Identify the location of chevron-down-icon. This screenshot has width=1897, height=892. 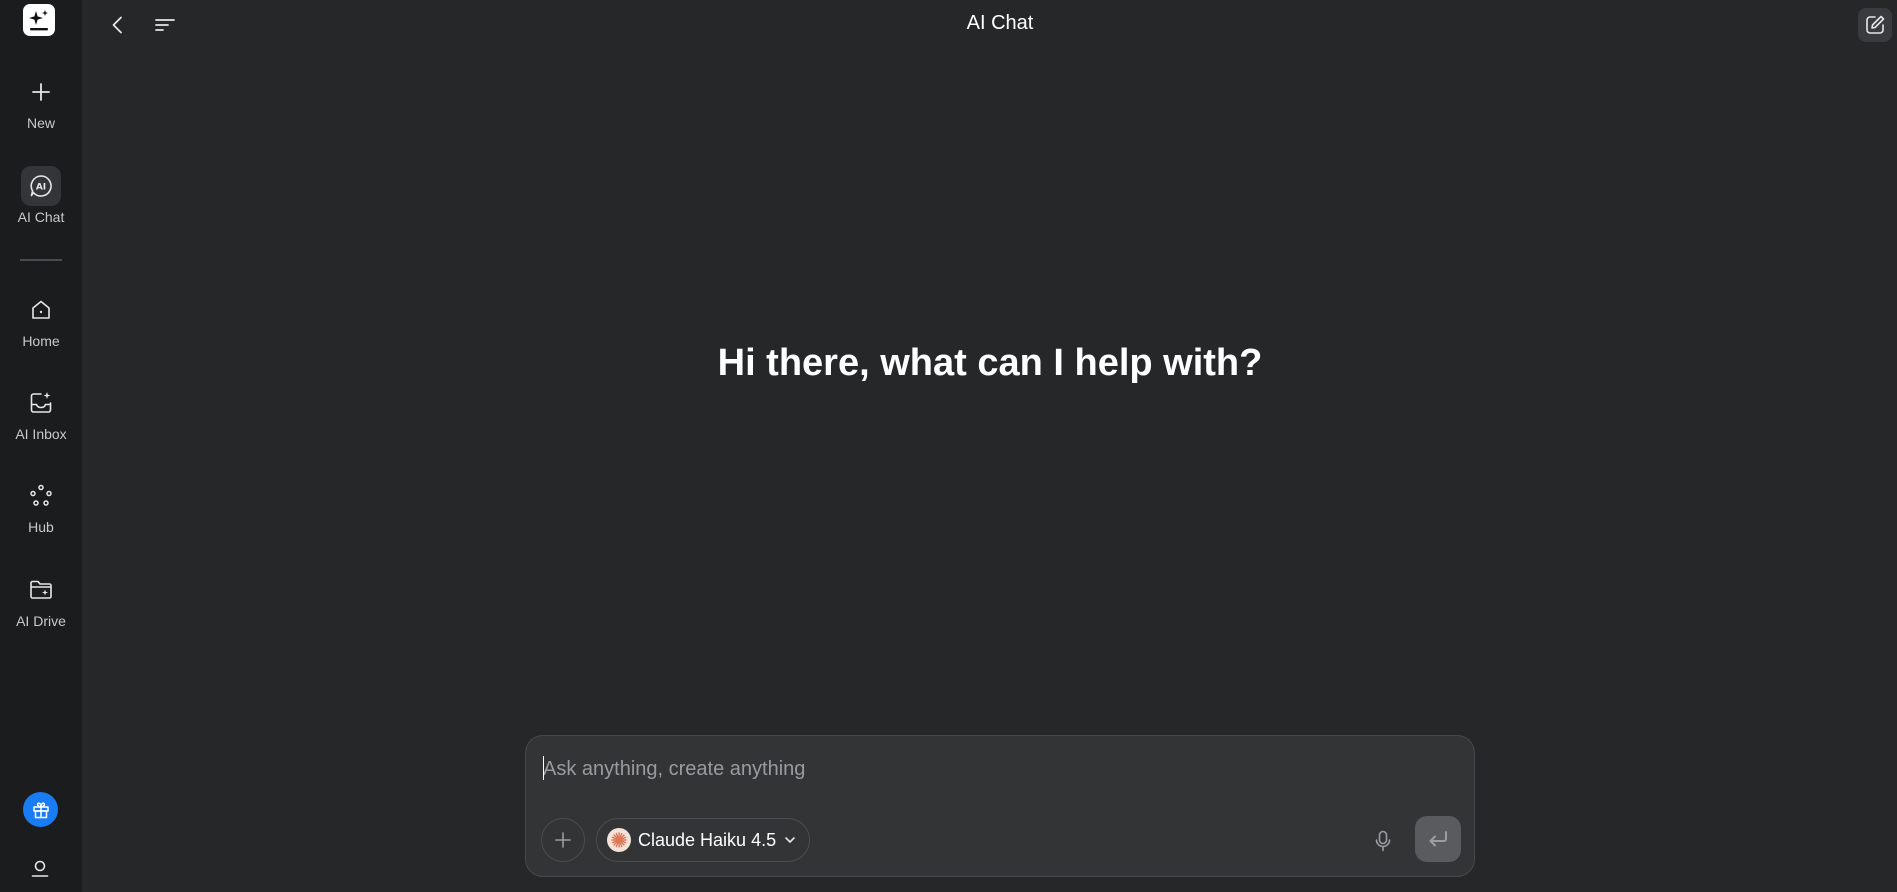
(790, 840).